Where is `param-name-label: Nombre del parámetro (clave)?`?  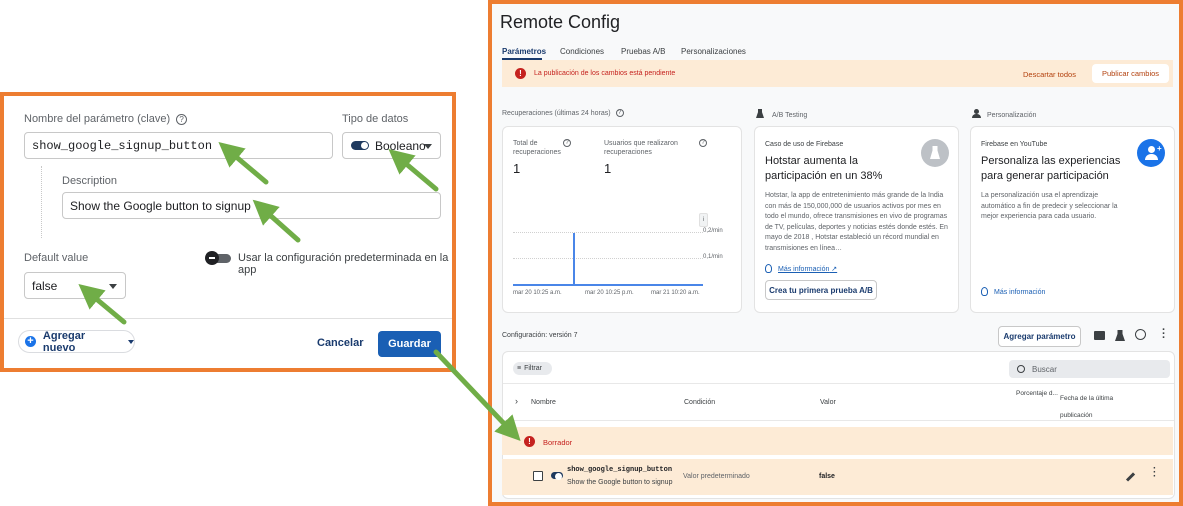 param-name-label: Nombre del parámetro (clave)? is located at coordinates (106, 119).